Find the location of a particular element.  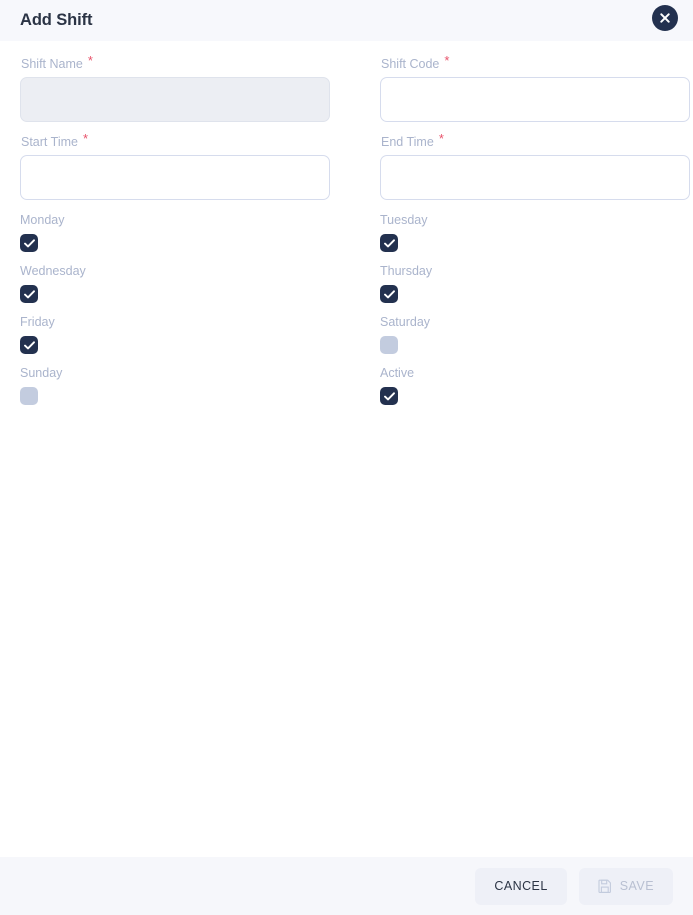

start-time-input is located at coordinates (175, 177).